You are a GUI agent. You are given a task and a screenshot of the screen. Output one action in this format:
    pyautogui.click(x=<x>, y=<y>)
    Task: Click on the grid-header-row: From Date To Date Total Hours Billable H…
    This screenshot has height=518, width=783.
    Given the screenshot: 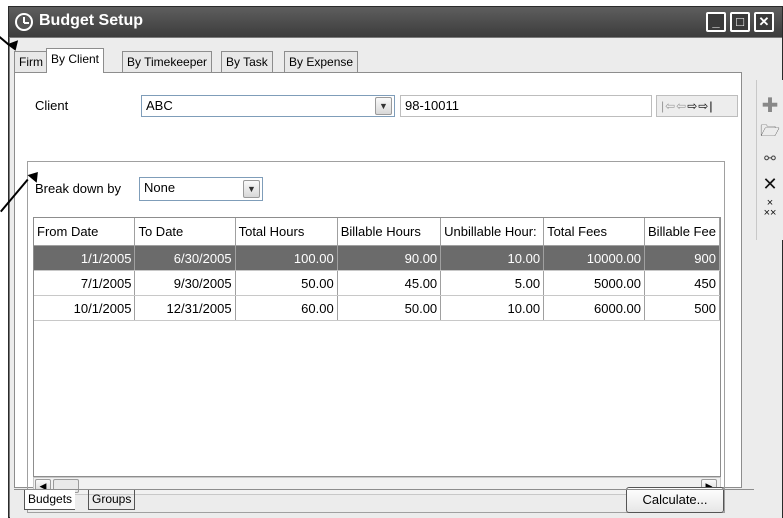 What is the action you would take?
    pyautogui.click(x=377, y=232)
    